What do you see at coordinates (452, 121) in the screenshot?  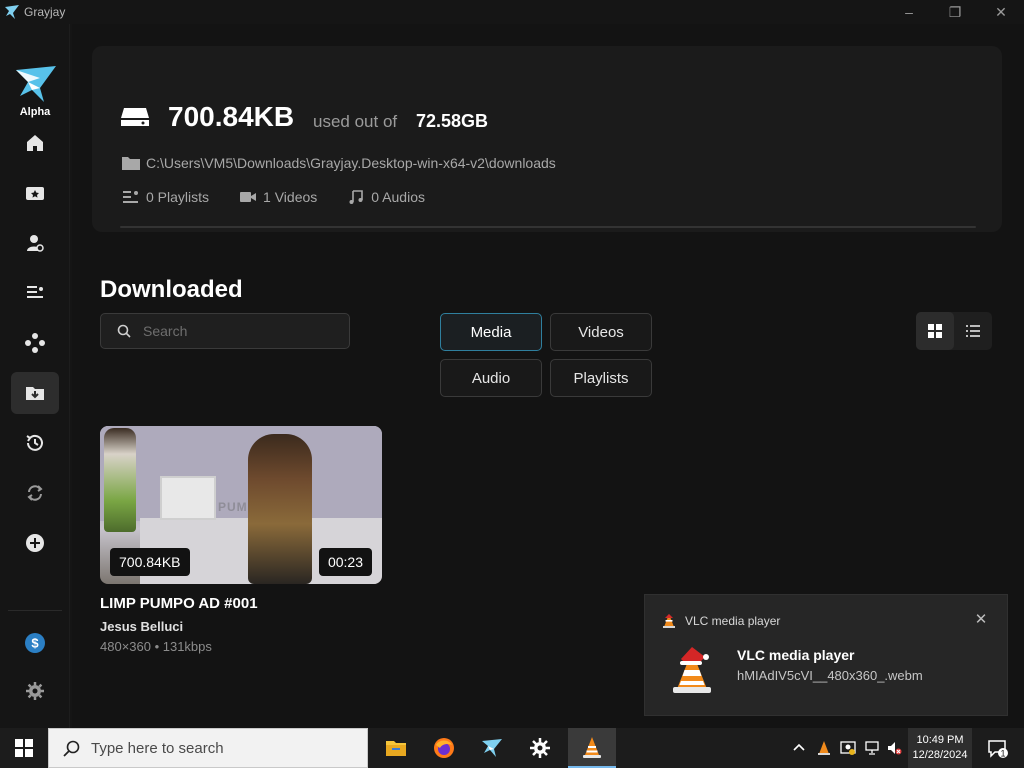 I see `storage-total-value: 72.58GB` at bounding box center [452, 121].